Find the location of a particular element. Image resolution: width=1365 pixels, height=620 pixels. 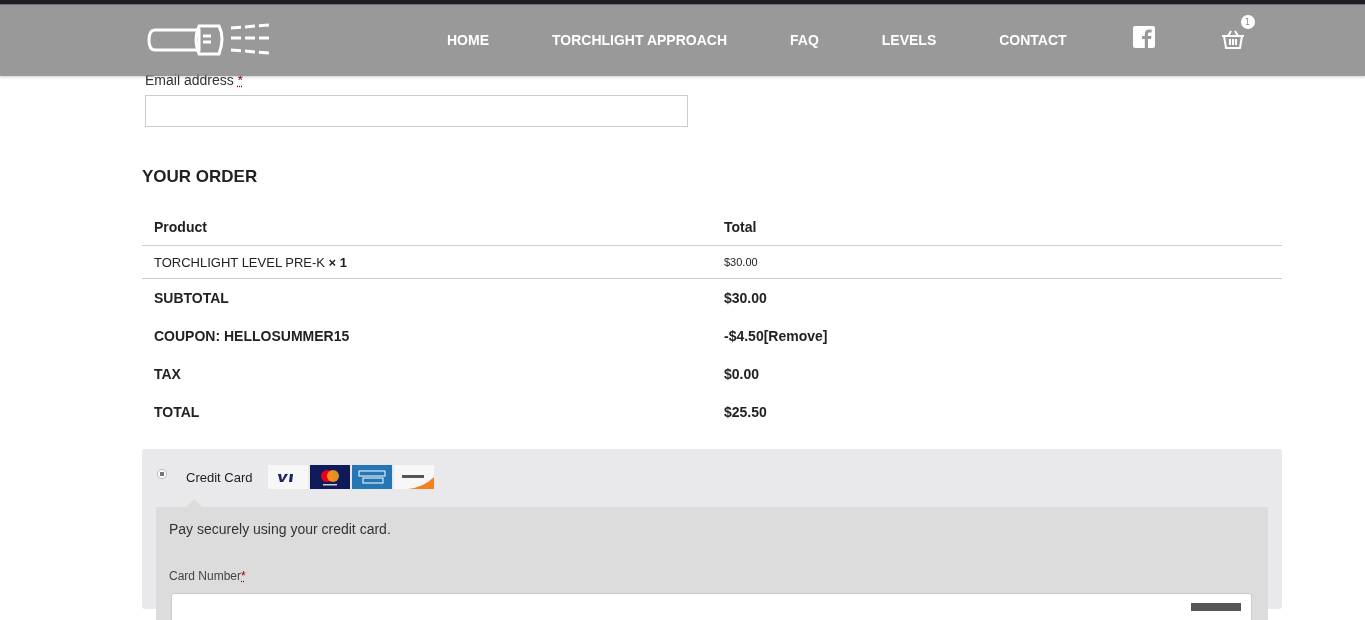

nav-link: LEVELS is located at coordinates (909, 40).